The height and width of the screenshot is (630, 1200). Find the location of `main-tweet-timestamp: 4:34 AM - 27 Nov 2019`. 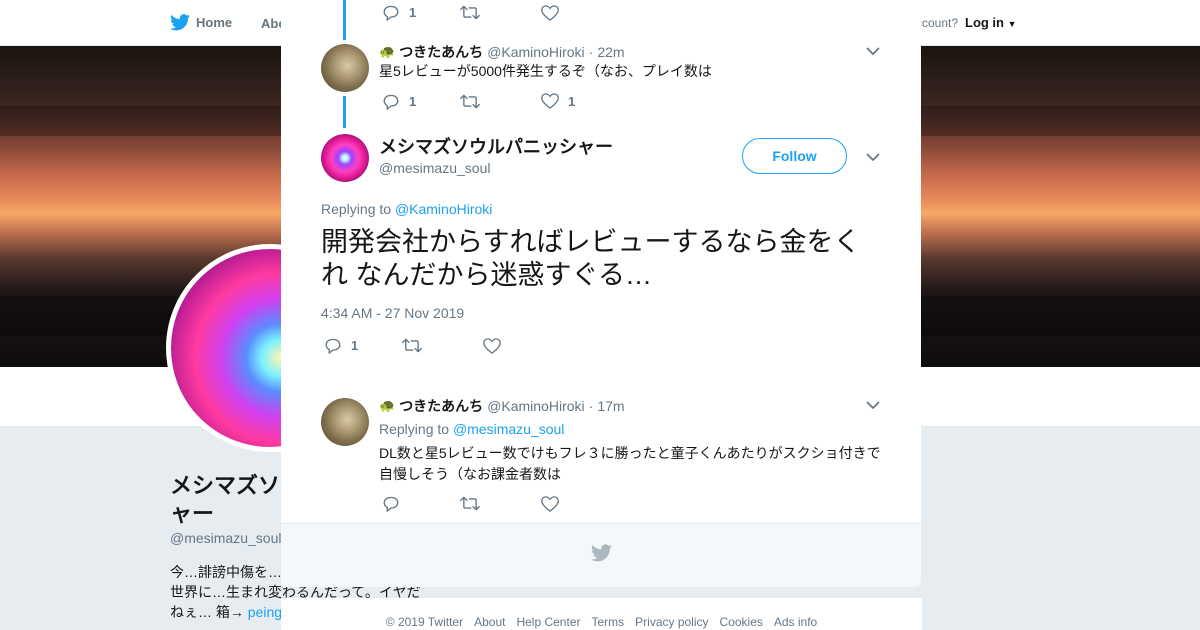

main-tweet-timestamp: 4:34 AM - 27 Nov 2019 is located at coordinates (392, 313).